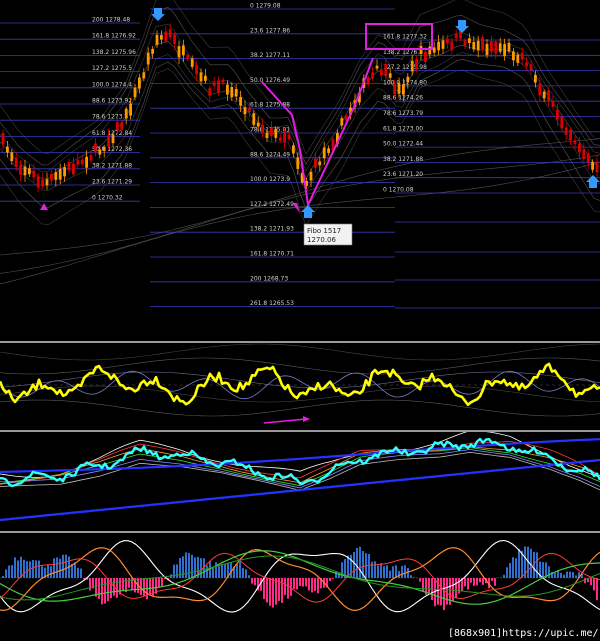  I want to click on fibo-middle-label: 100.0 1273.9, so click(270, 179).